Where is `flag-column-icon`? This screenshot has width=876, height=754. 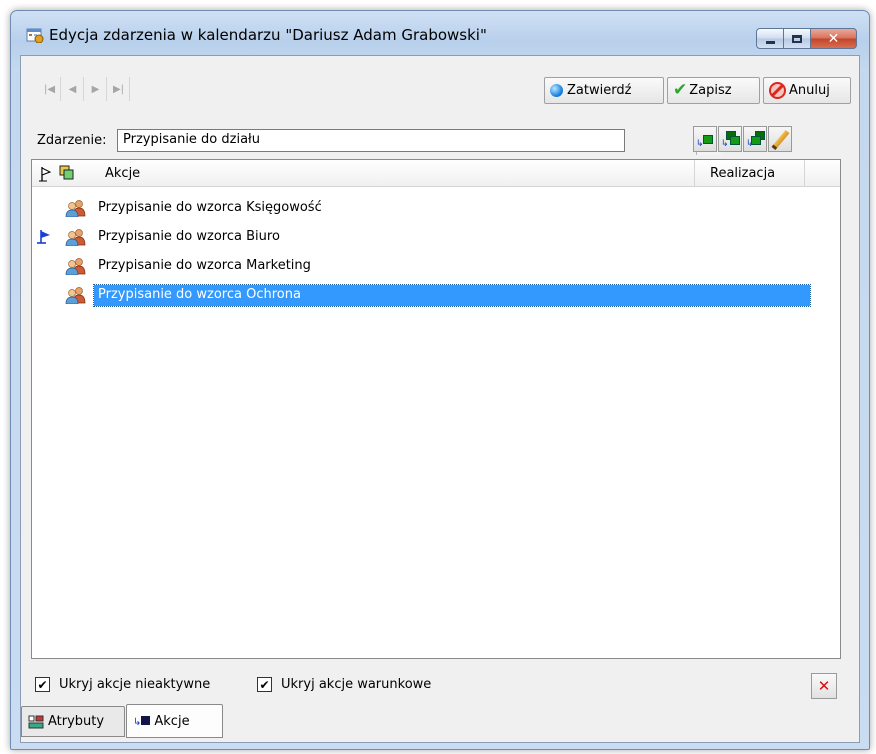 flag-column-icon is located at coordinates (46, 174).